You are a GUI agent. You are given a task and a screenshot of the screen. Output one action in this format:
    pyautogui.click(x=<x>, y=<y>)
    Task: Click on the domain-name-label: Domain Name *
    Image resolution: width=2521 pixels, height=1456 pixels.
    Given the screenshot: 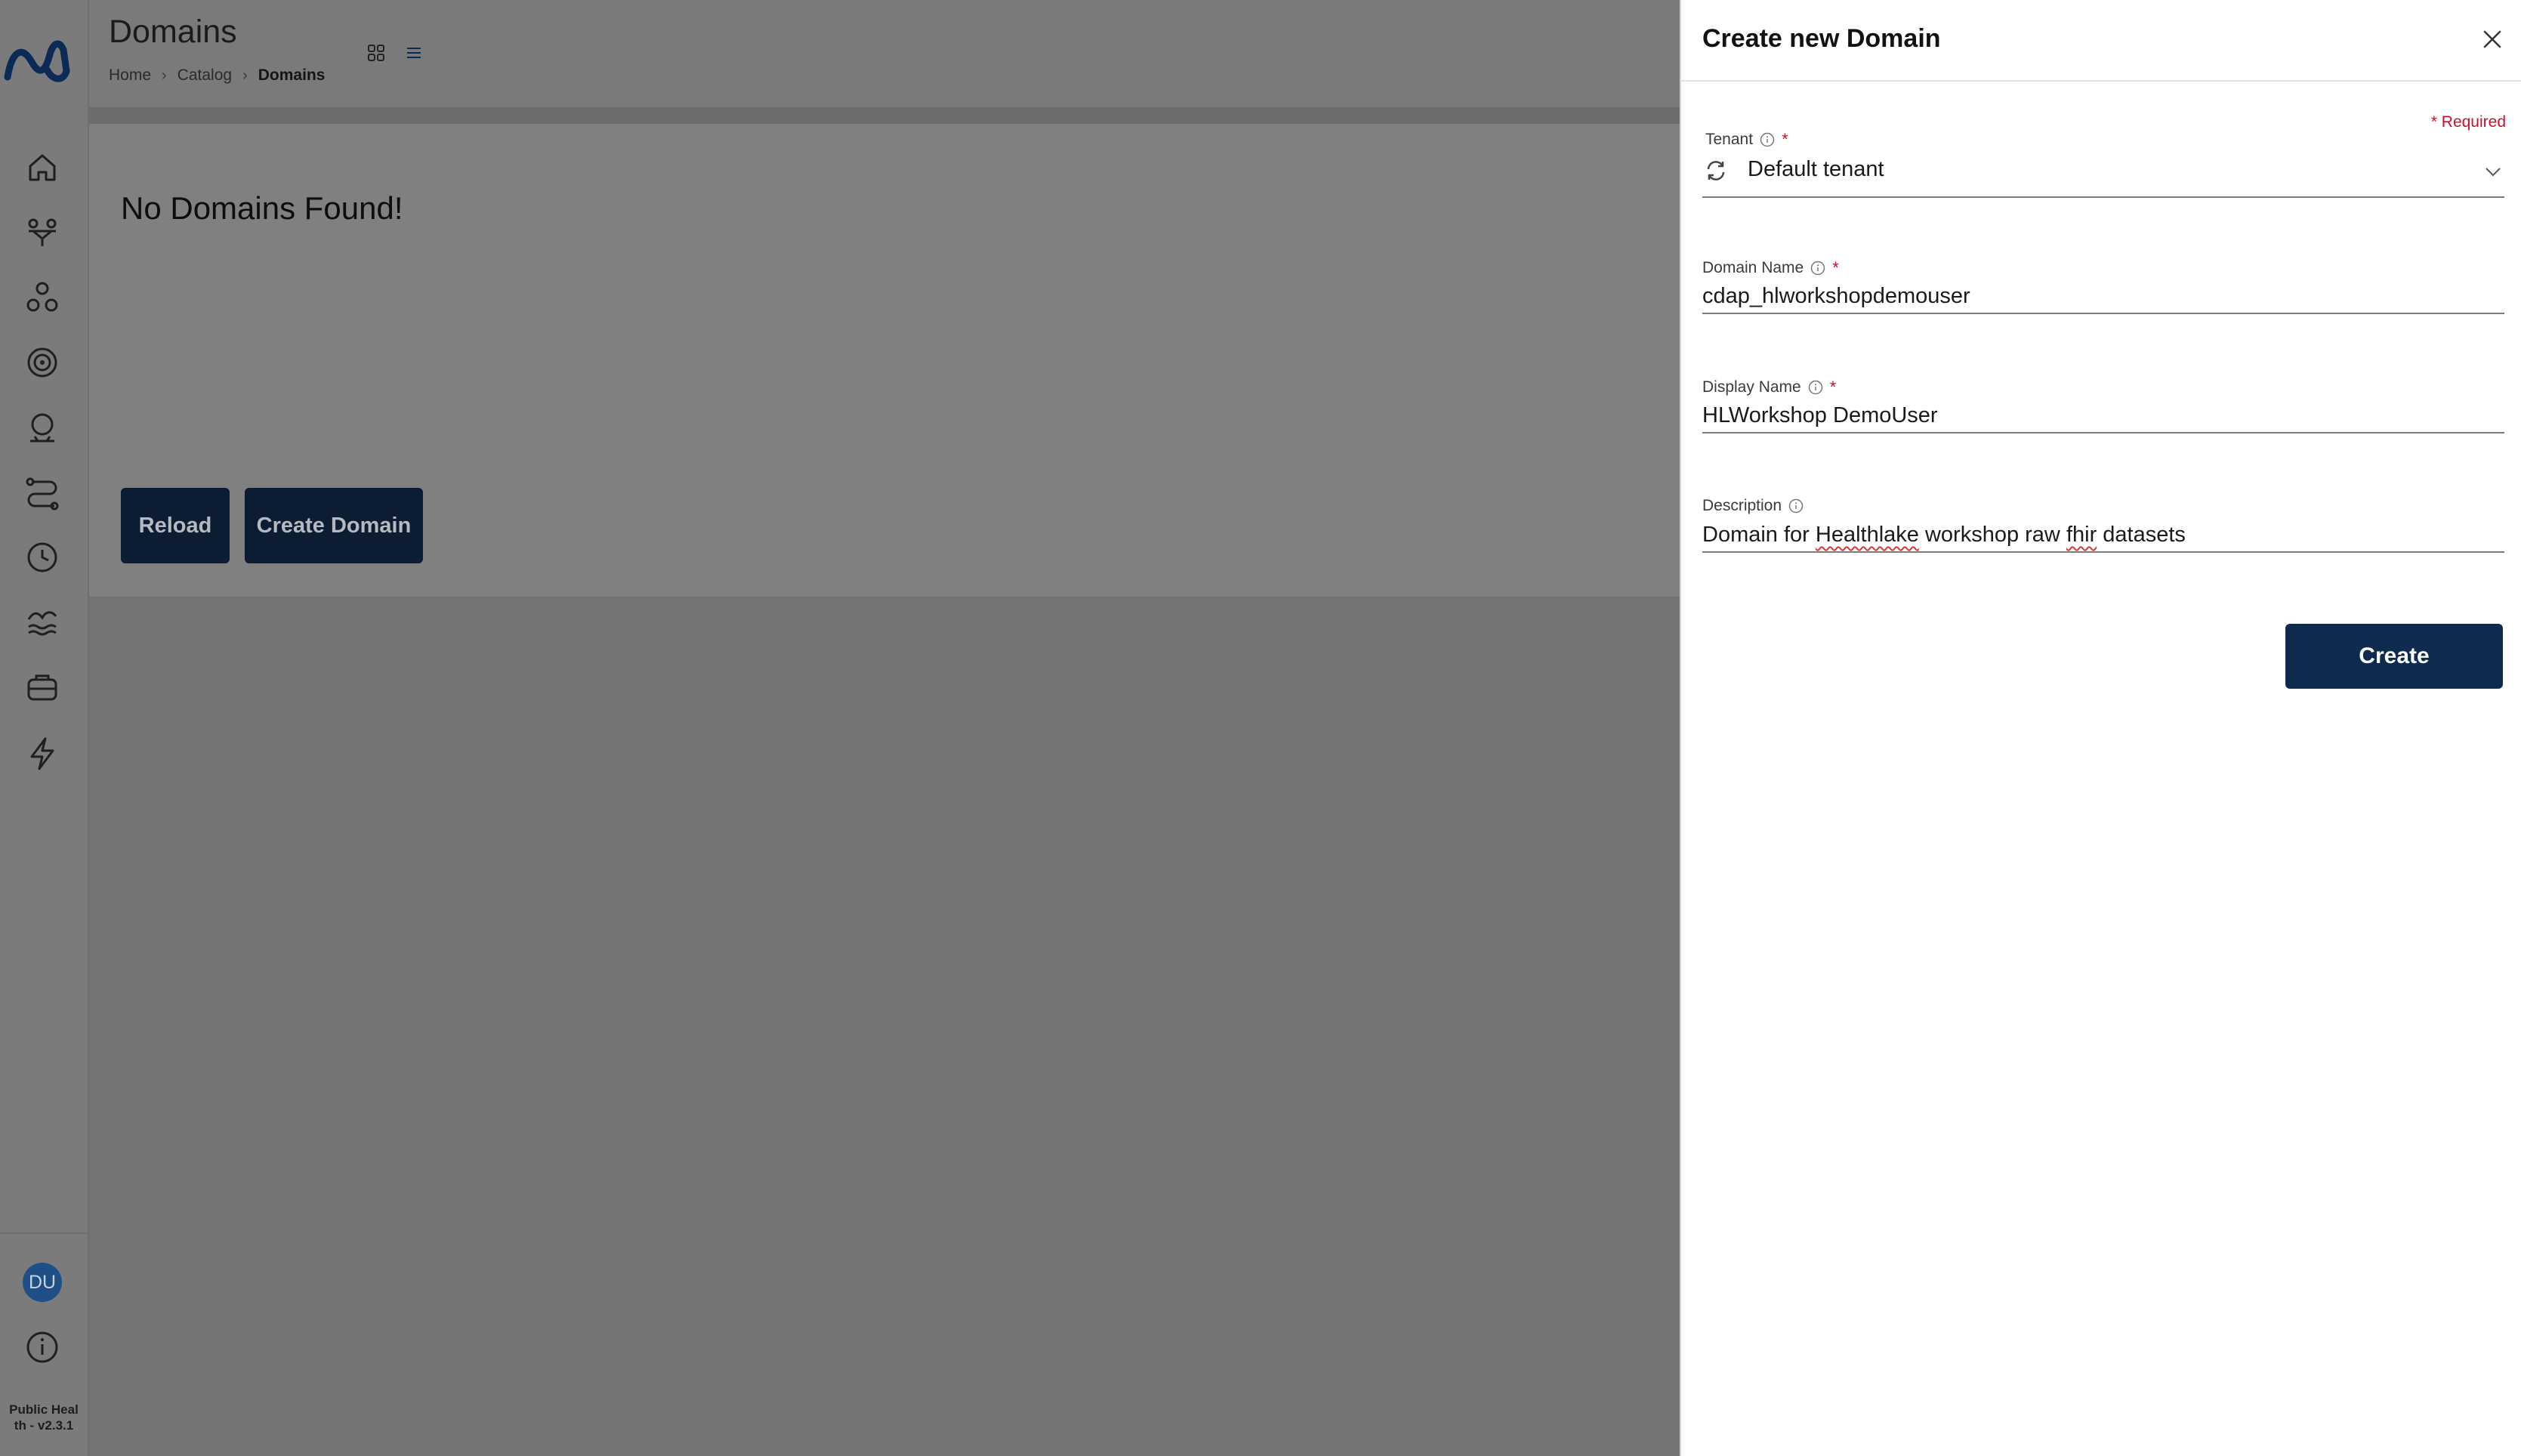 What is the action you would take?
    pyautogui.click(x=1770, y=268)
    